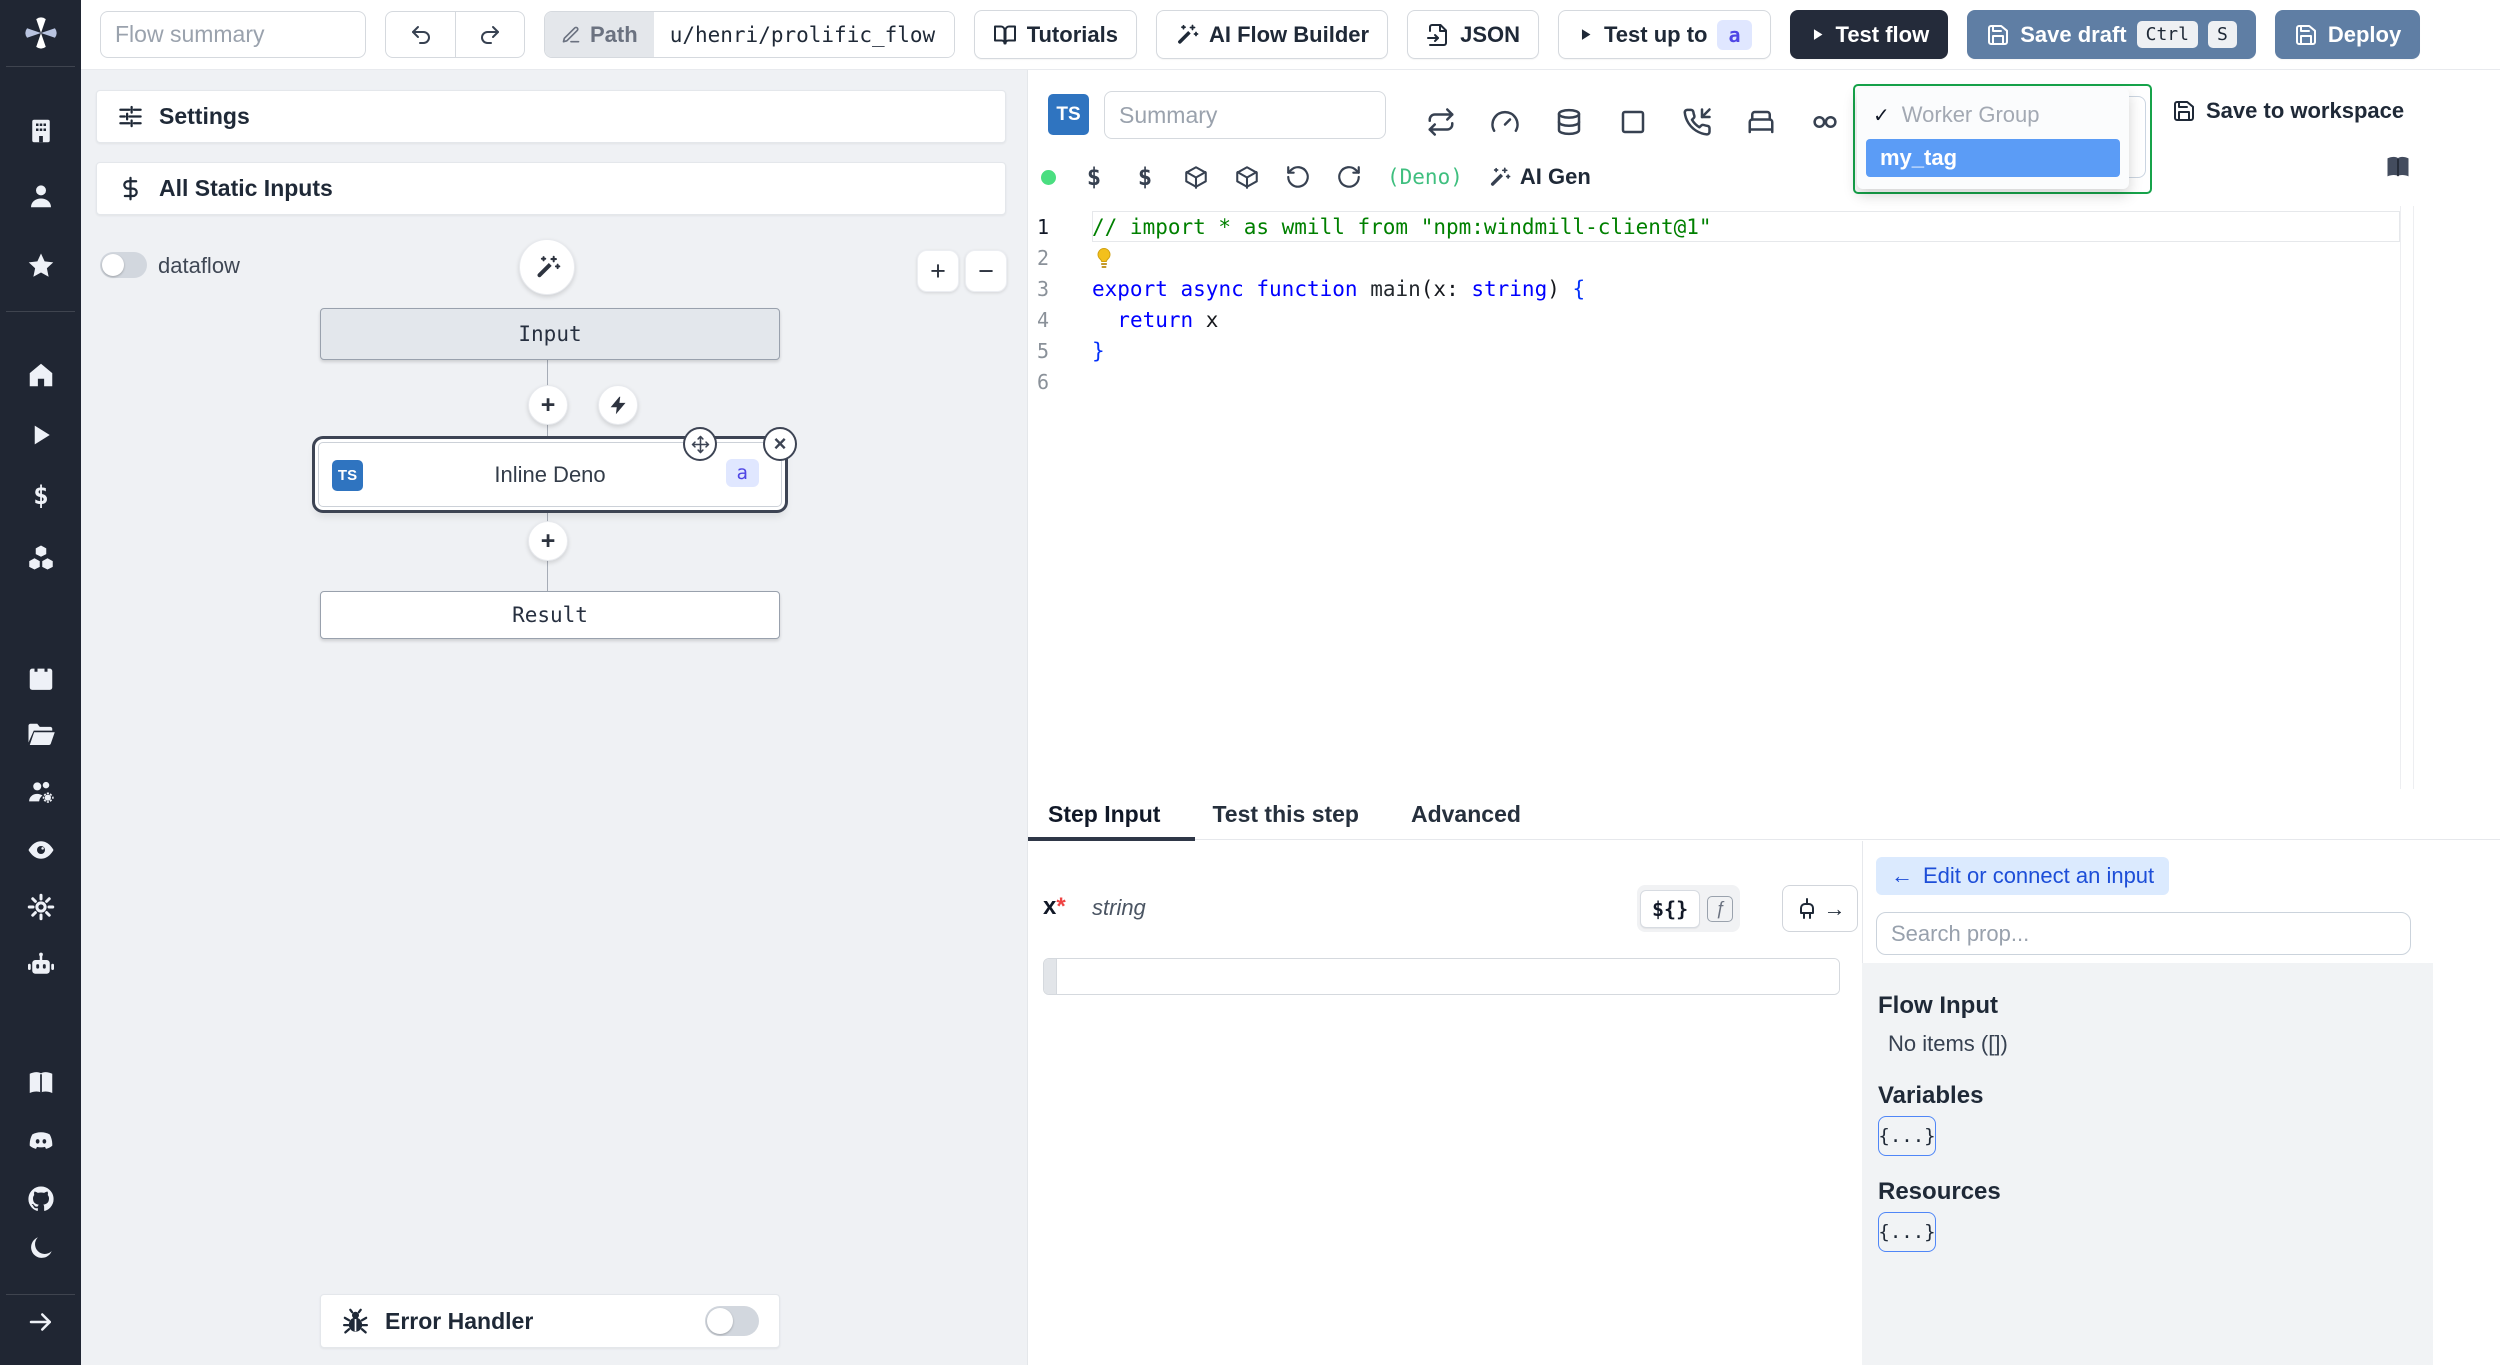 The width and height of the screenshot is (2500, 1365). Describe the element at coordinates (550, 615) in the screenshot. I see `flow-node-result: Result` at that location.